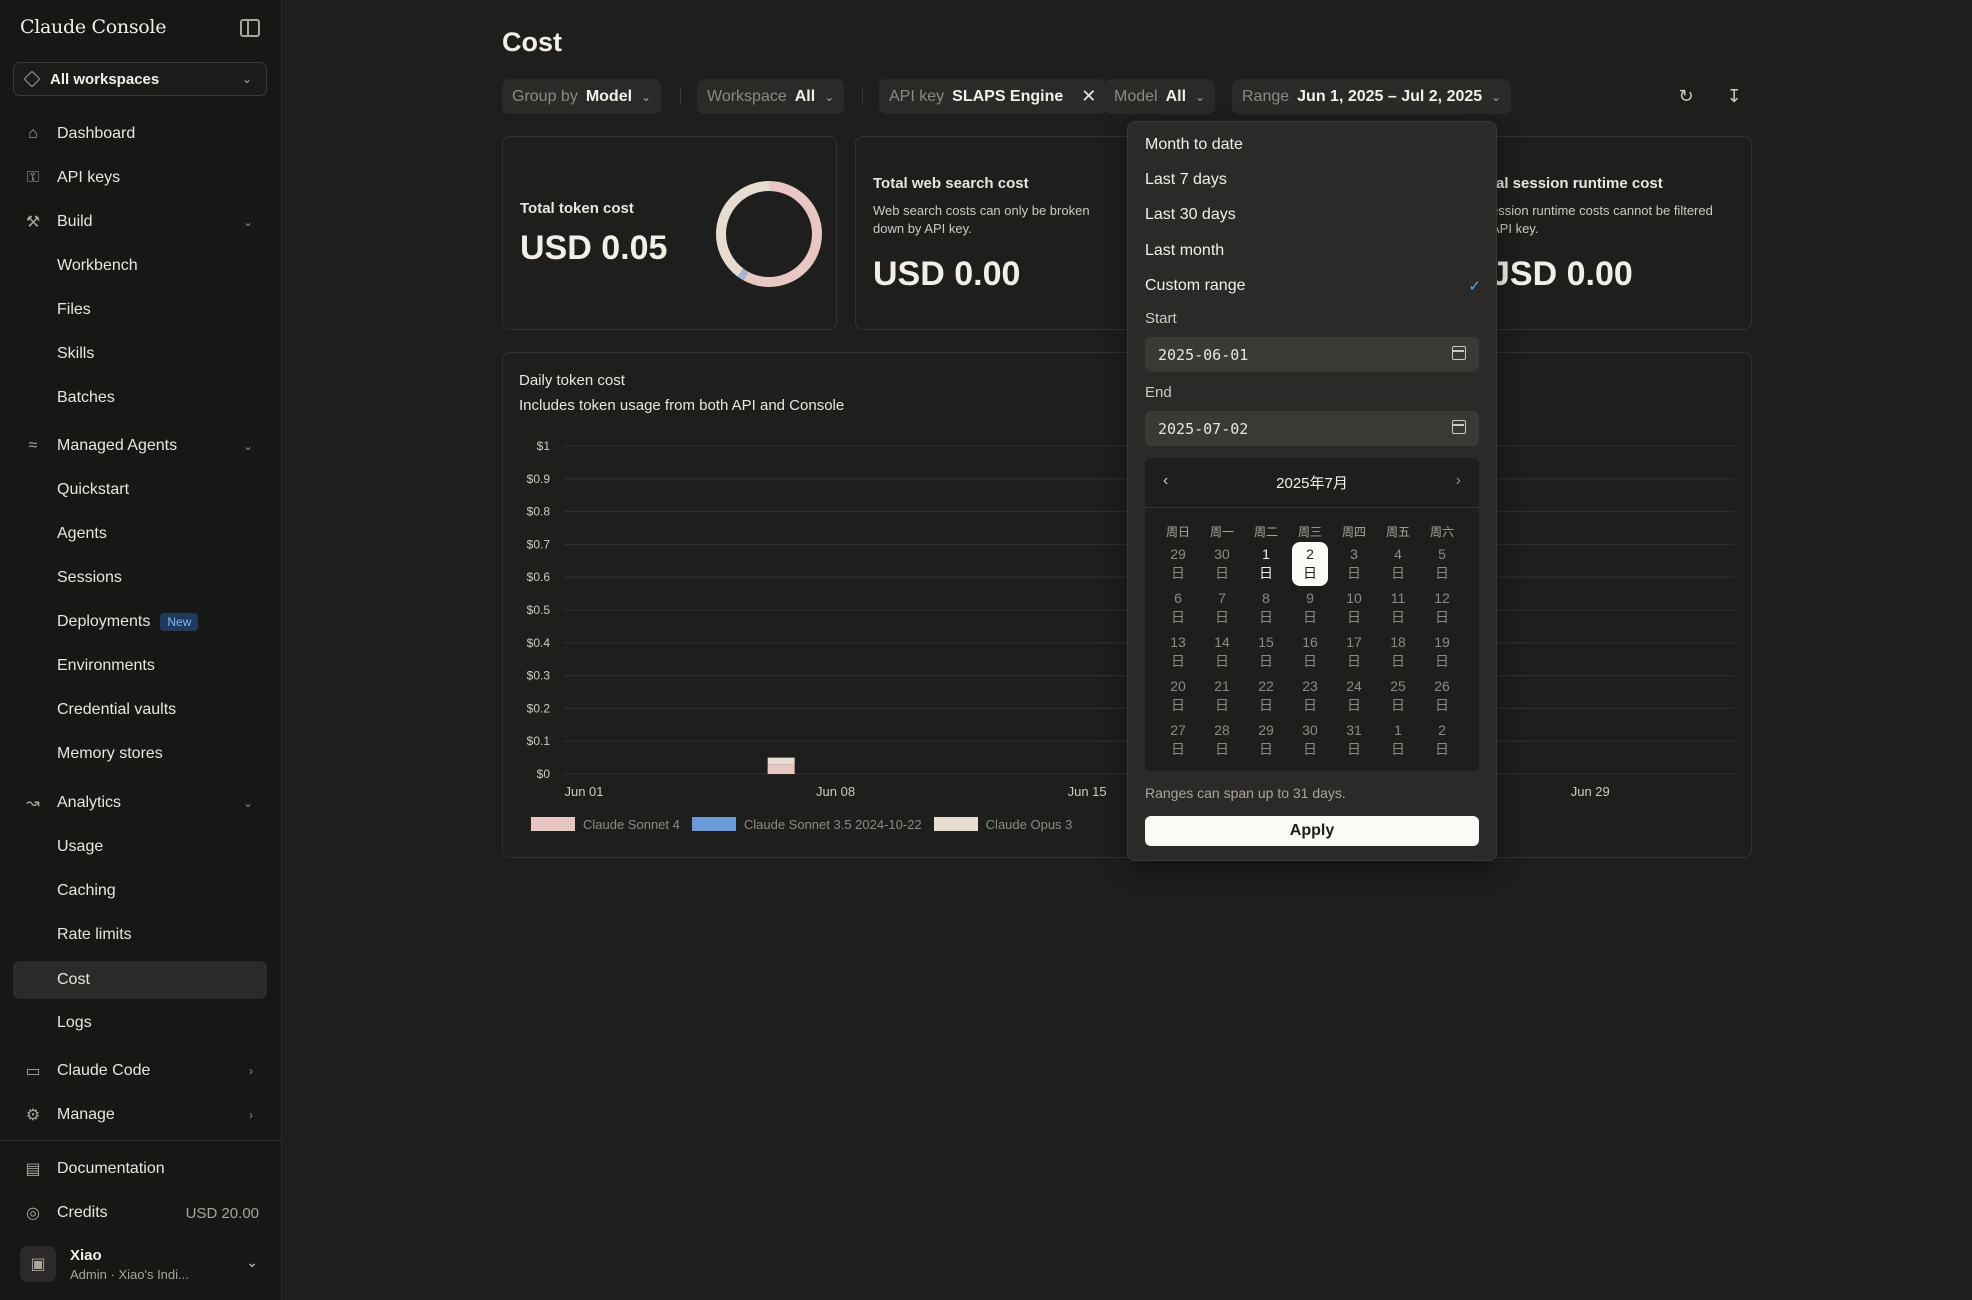 This screenshot has height=1300, width=1972. Describe the element at coordinates (140, 1213) in the screenshot. I see `sidebar-item-credits: ◎ Credits USD 20.00` at that location.